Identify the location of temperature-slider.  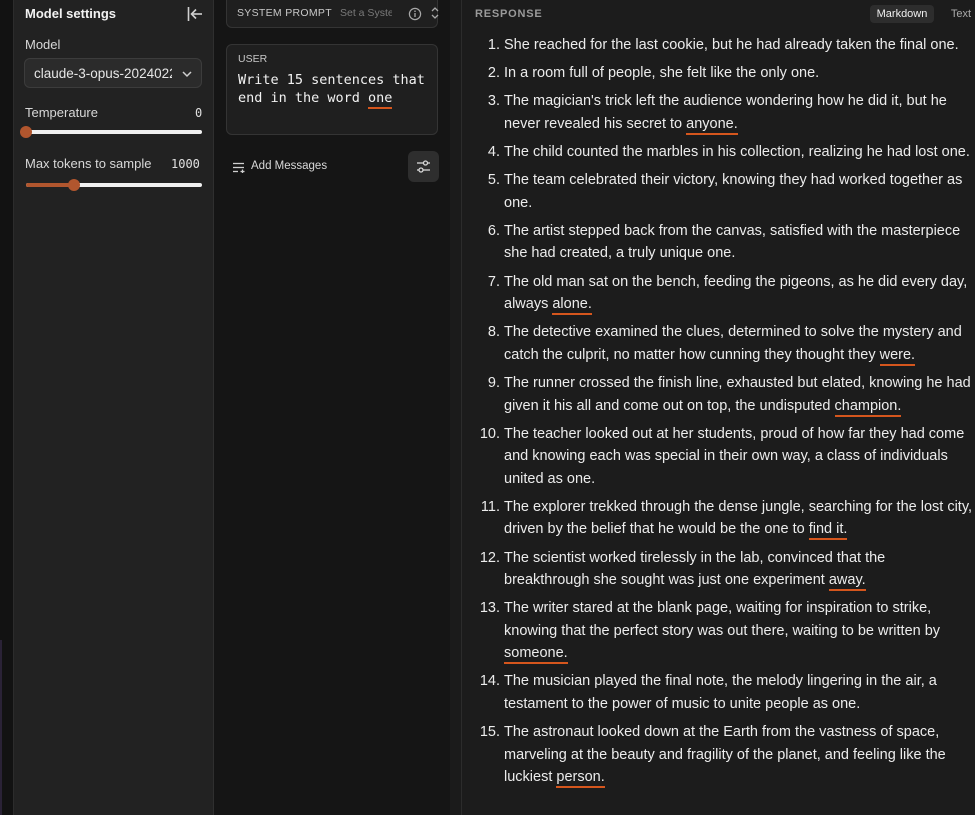
(111, 132).